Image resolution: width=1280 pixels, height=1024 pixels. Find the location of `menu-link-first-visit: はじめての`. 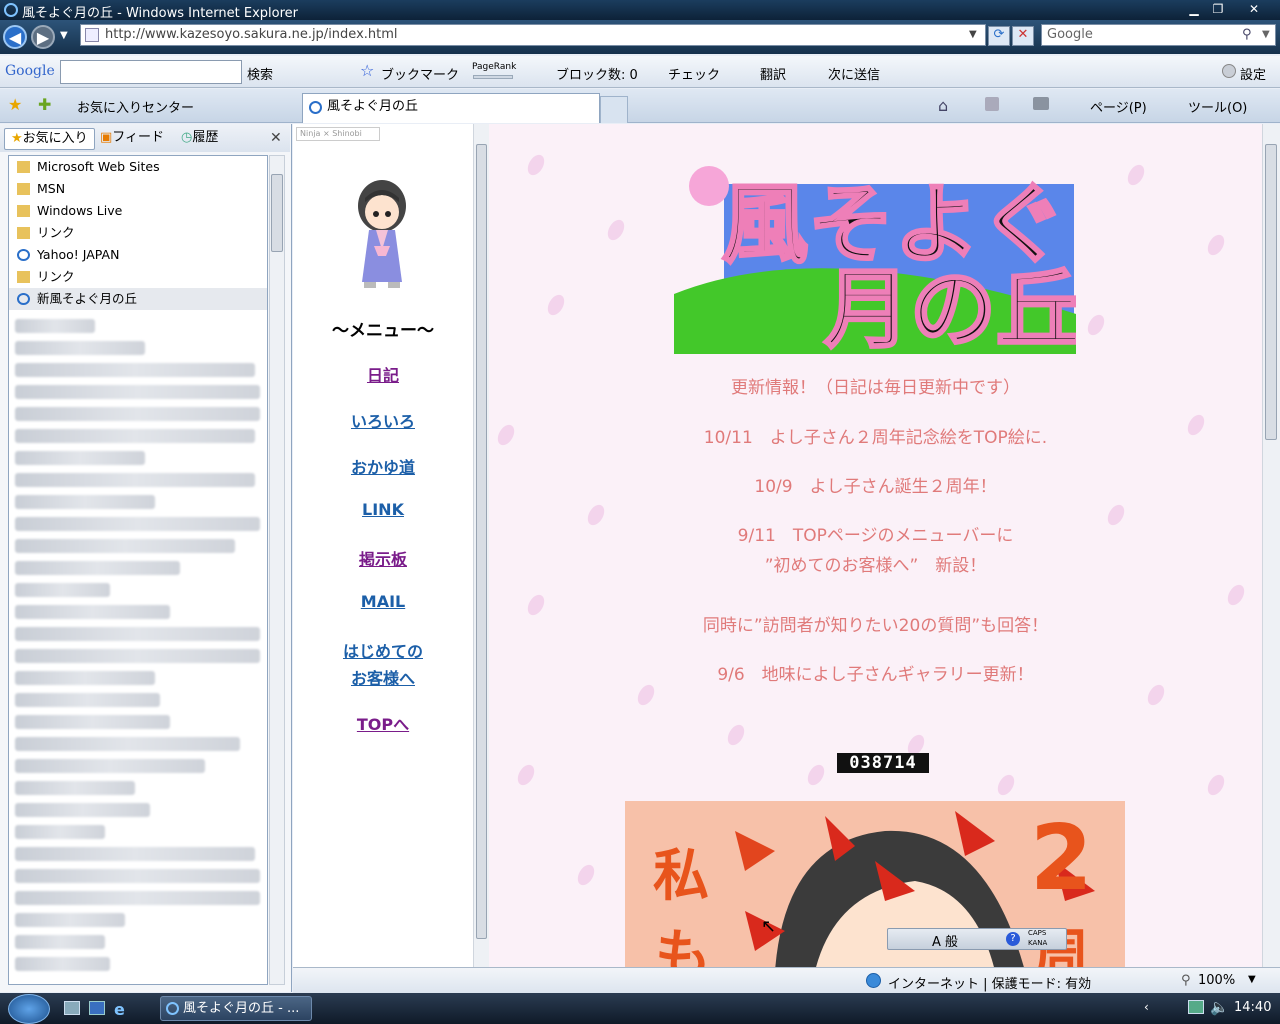

menu-link-first-visit: はじめての is located at coordinates (383, 650).